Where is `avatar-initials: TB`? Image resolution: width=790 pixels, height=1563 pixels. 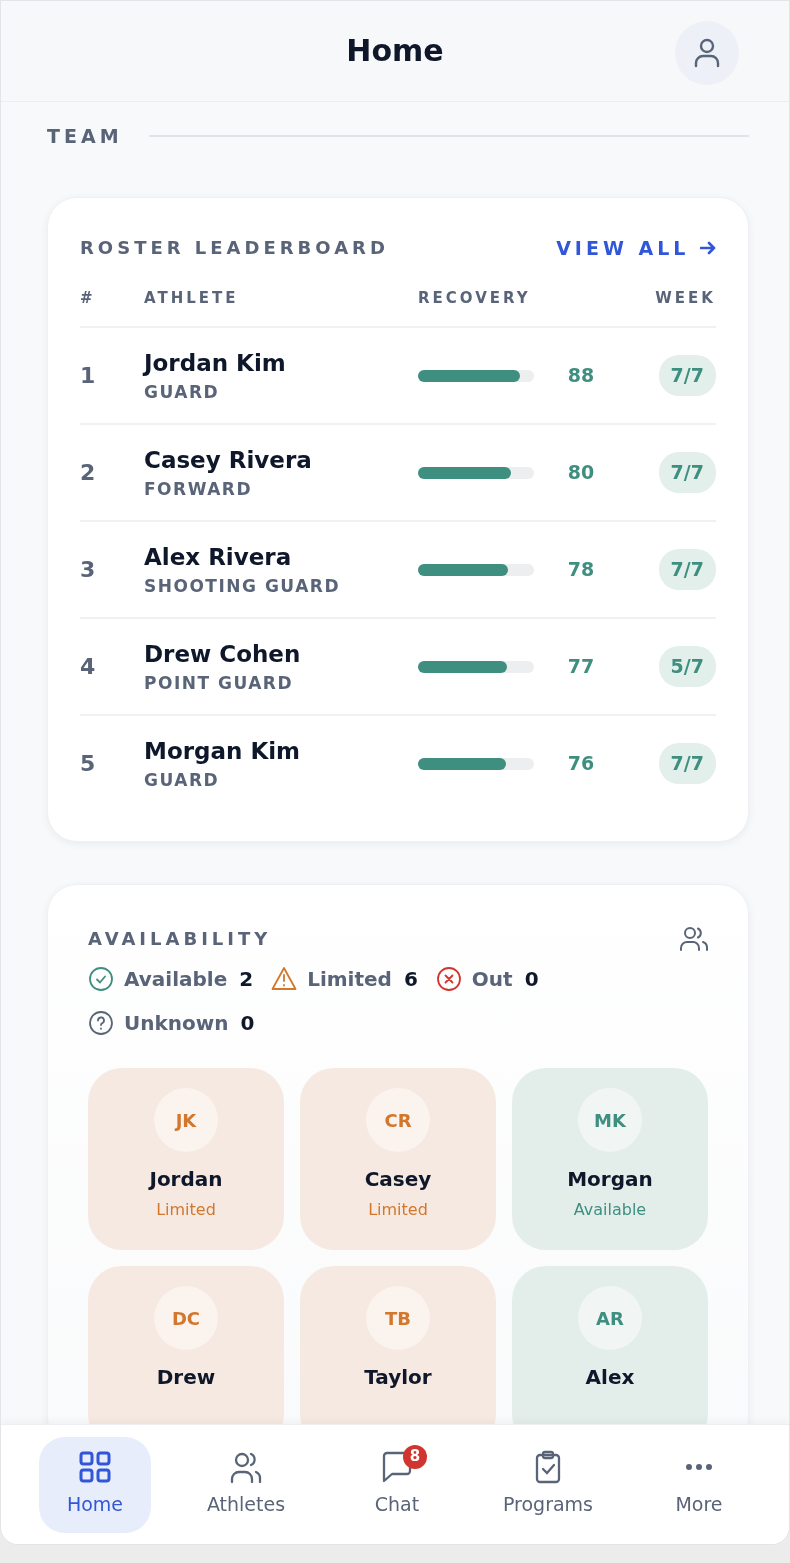
avatar-initials: TB is located at coordinates (398, 1318).